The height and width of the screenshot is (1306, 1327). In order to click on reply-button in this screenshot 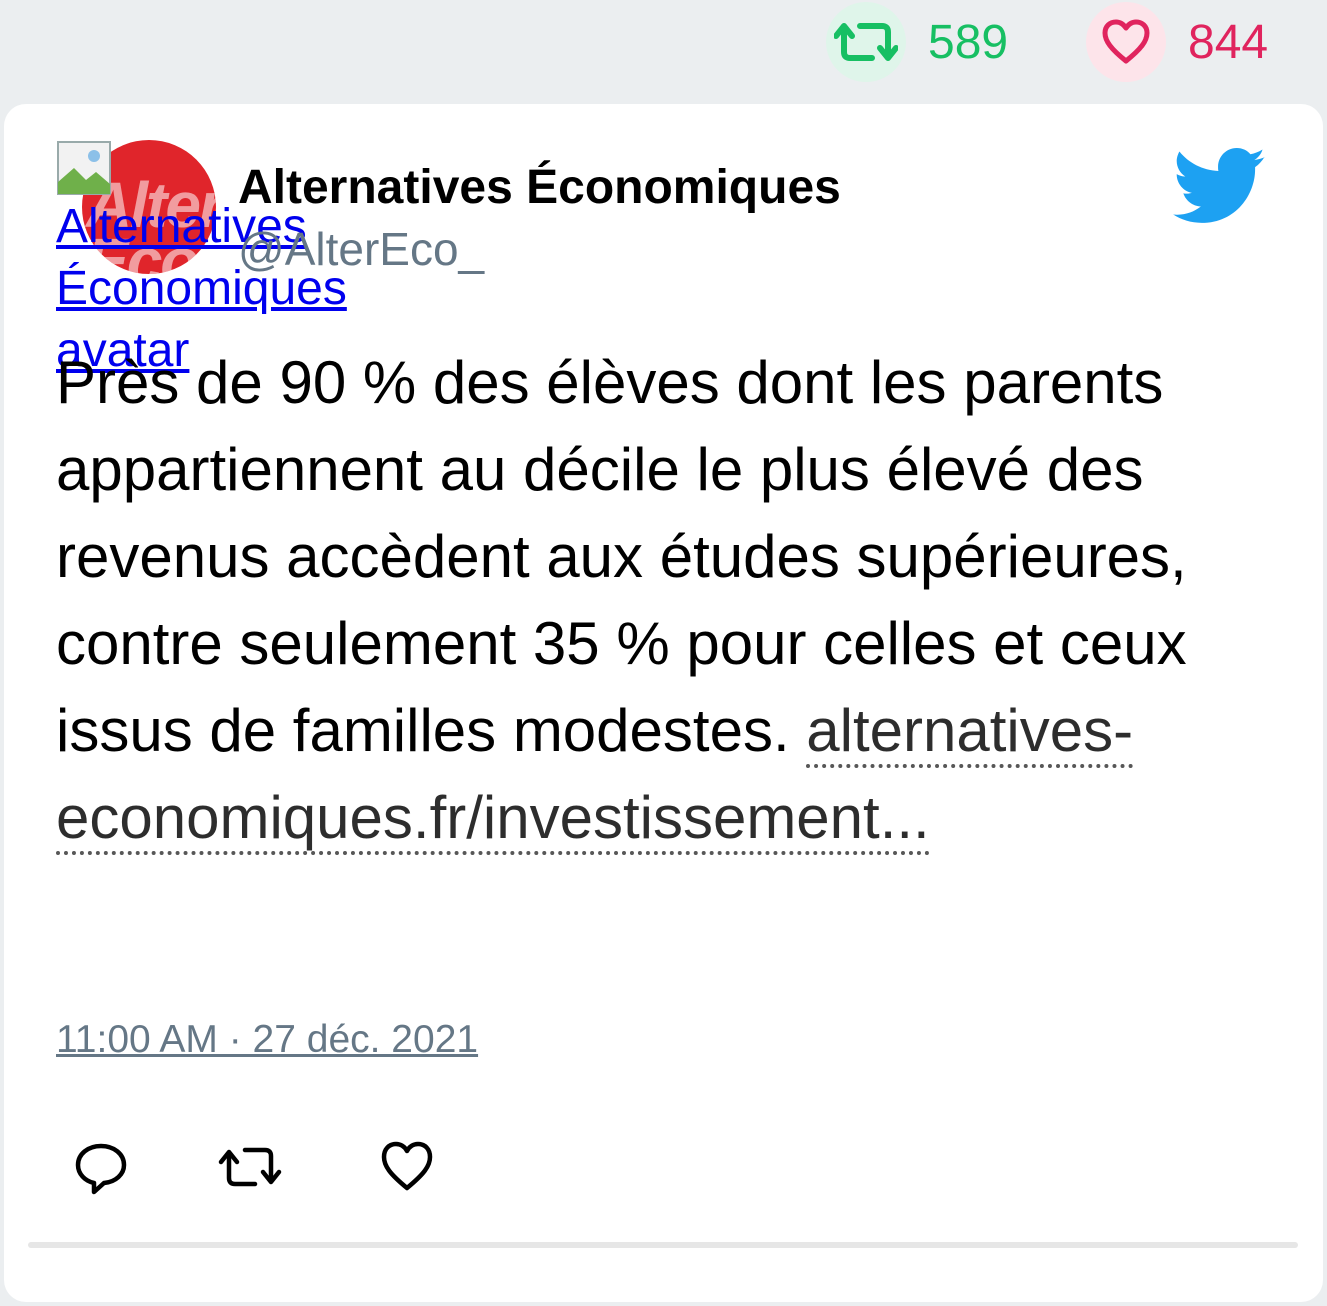, I will do `click(101, 1169)`.